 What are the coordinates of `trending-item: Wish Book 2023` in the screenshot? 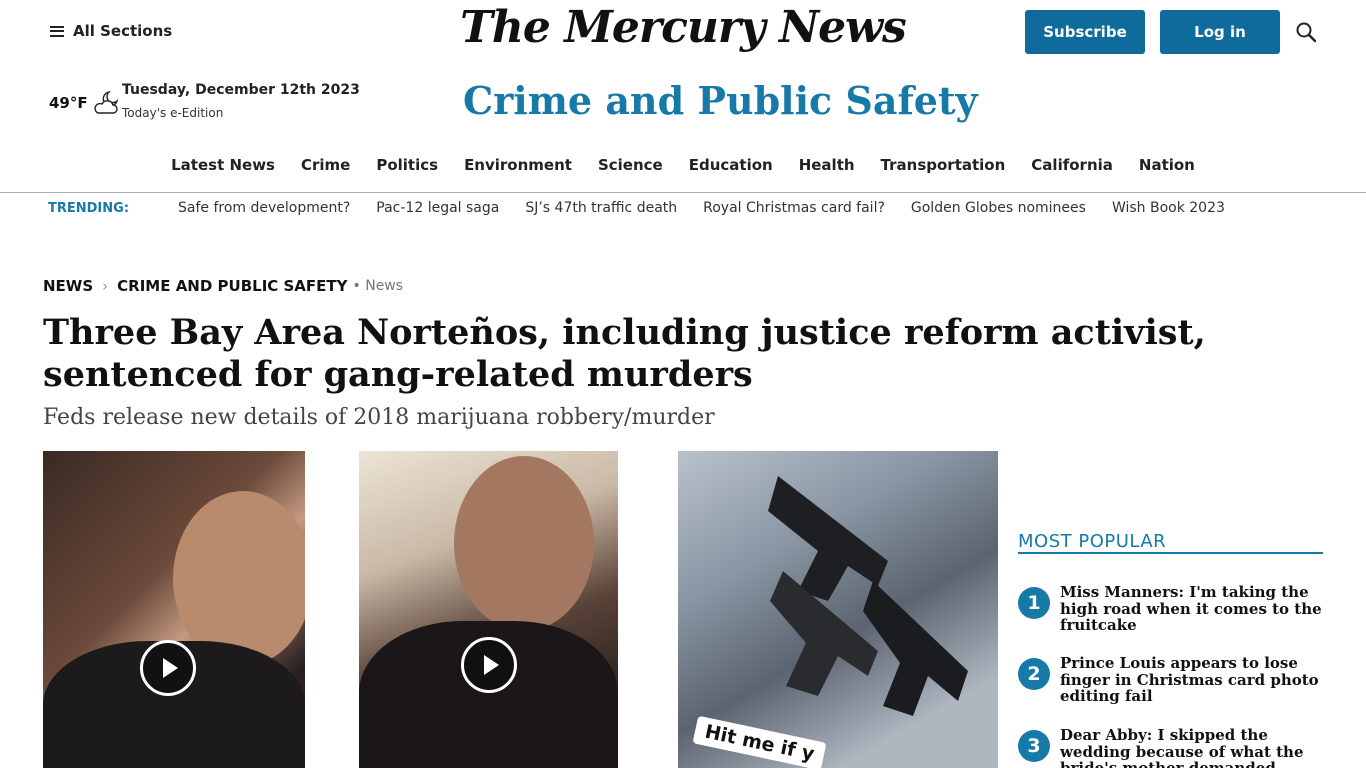 It's located at (1168, 208).